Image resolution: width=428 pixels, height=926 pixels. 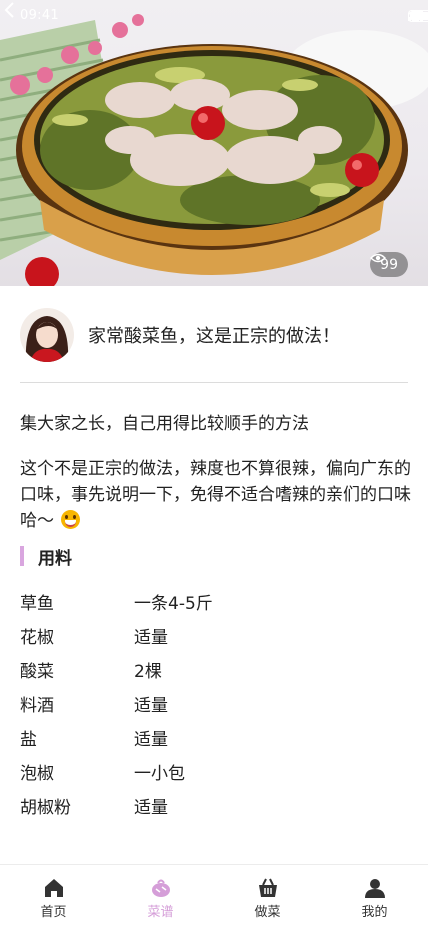 What do you see at coordinates (53, 912) in the screenshot?
I see `tab-label: 首页` at bounding box center [53, 912].